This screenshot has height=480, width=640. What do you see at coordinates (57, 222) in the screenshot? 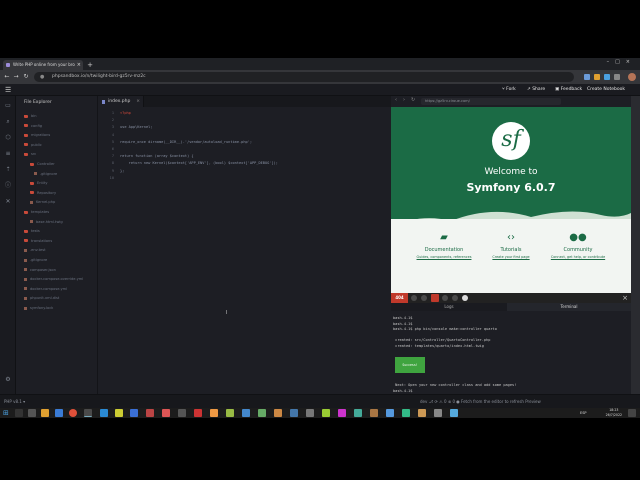
I see `explorer-item: base.html.twig` at bounding box center [57, 222].